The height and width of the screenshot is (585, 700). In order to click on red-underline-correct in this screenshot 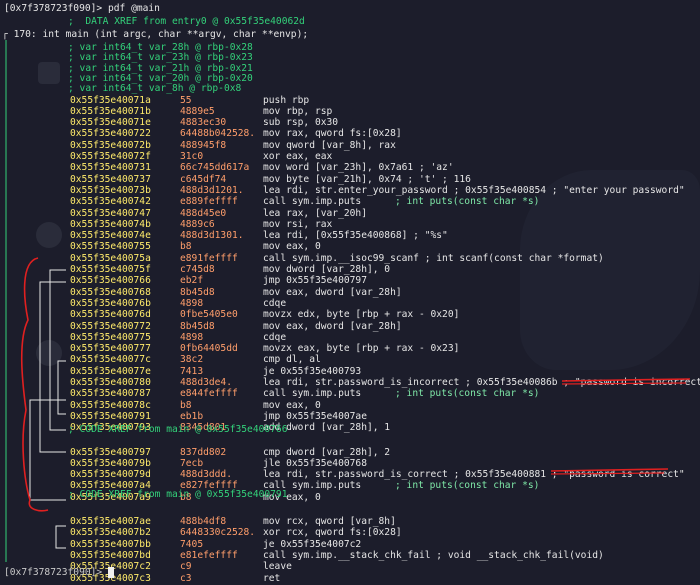, I will do `click(609, 470)`.